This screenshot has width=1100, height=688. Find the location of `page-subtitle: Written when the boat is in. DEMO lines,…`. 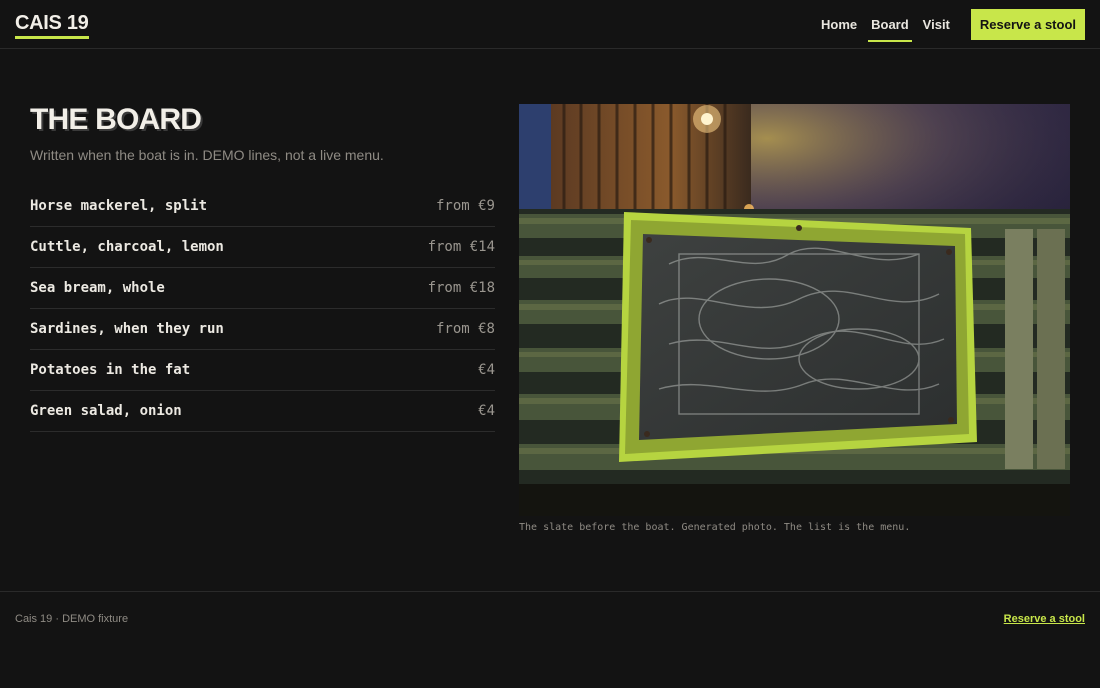

page-subtitle: Written when the boat is in. DEMO lines,… is located at coordinates (207, 155).